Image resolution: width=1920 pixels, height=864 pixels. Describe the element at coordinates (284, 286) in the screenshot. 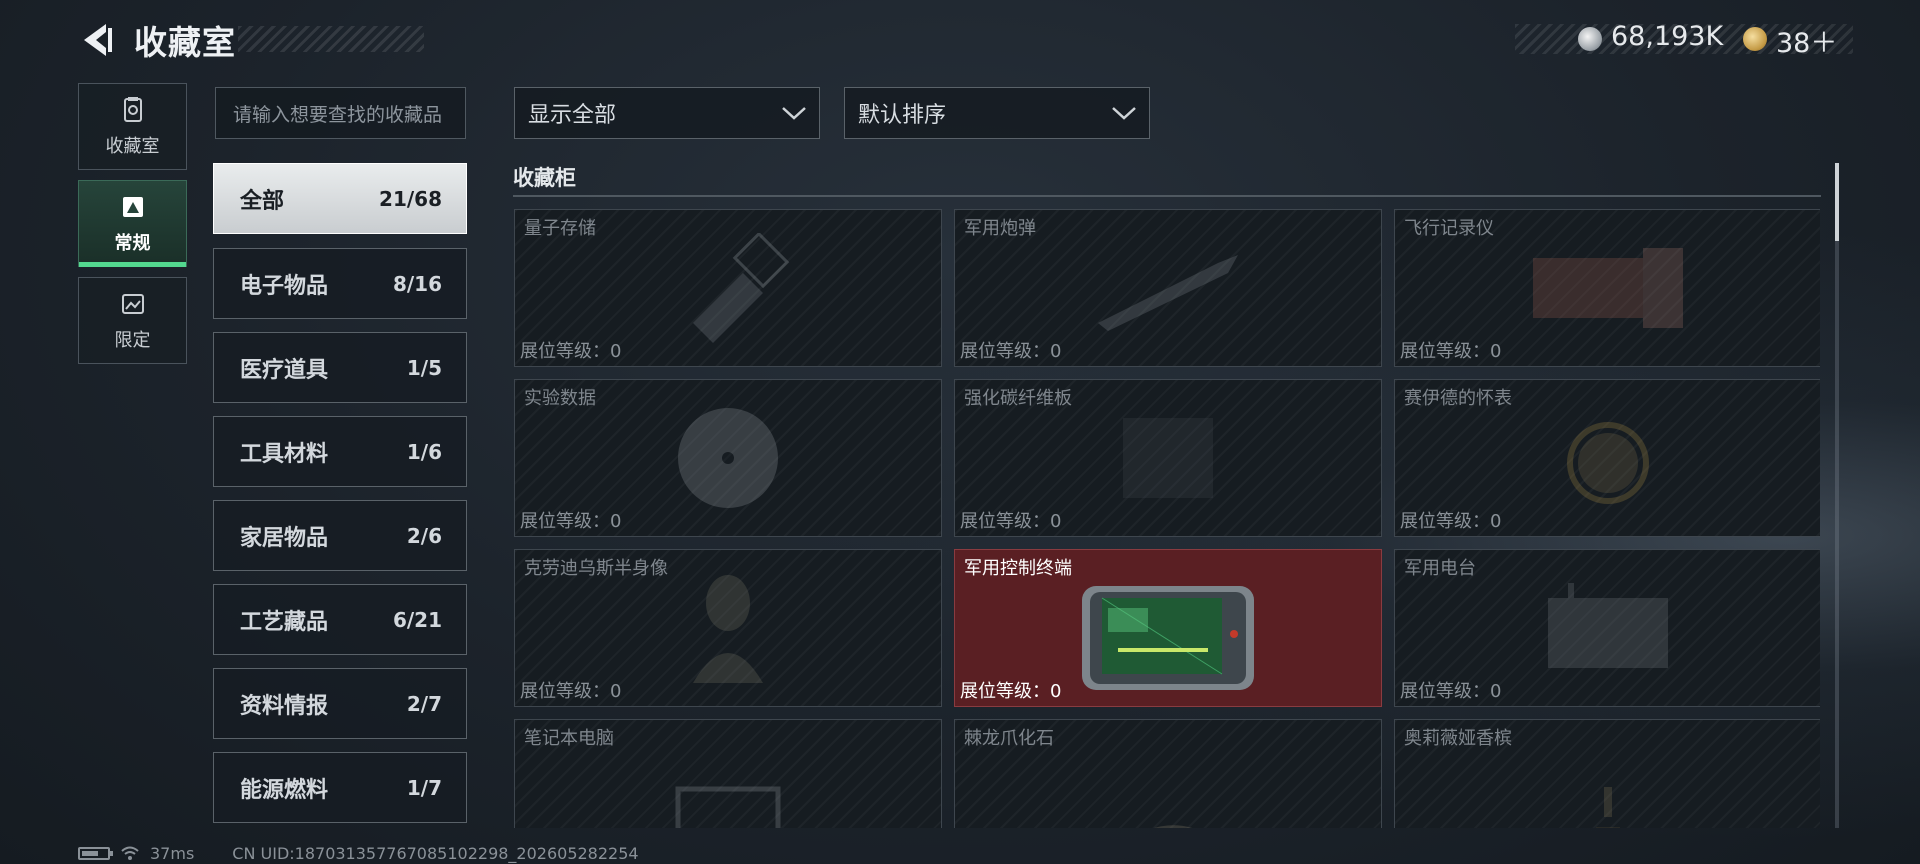

I see `category-name: 电子物品` at that location.